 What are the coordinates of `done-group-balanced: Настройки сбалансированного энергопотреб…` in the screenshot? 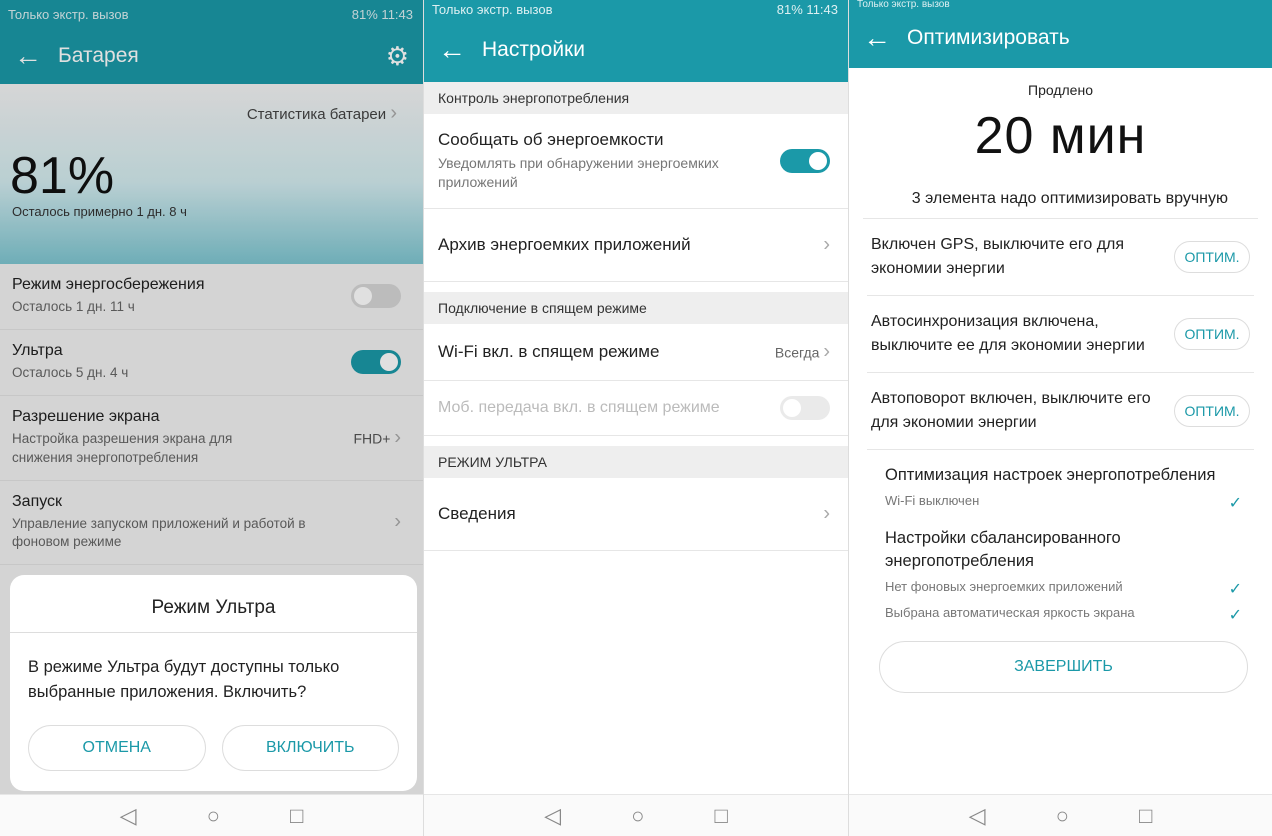 It's located at (1060, 569).